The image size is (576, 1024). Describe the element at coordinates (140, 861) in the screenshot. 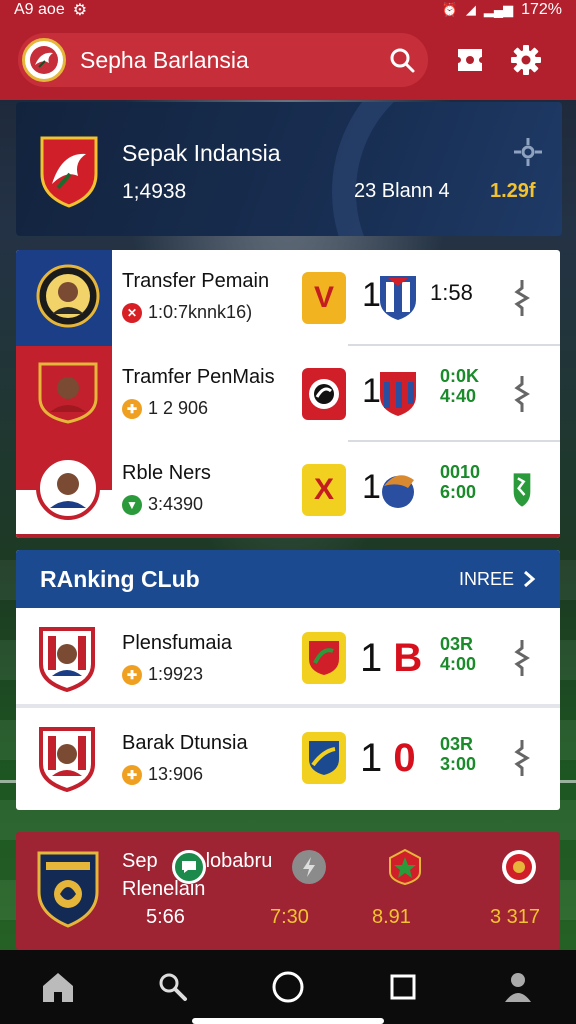

I see `match-title-start: Sep` at that location.